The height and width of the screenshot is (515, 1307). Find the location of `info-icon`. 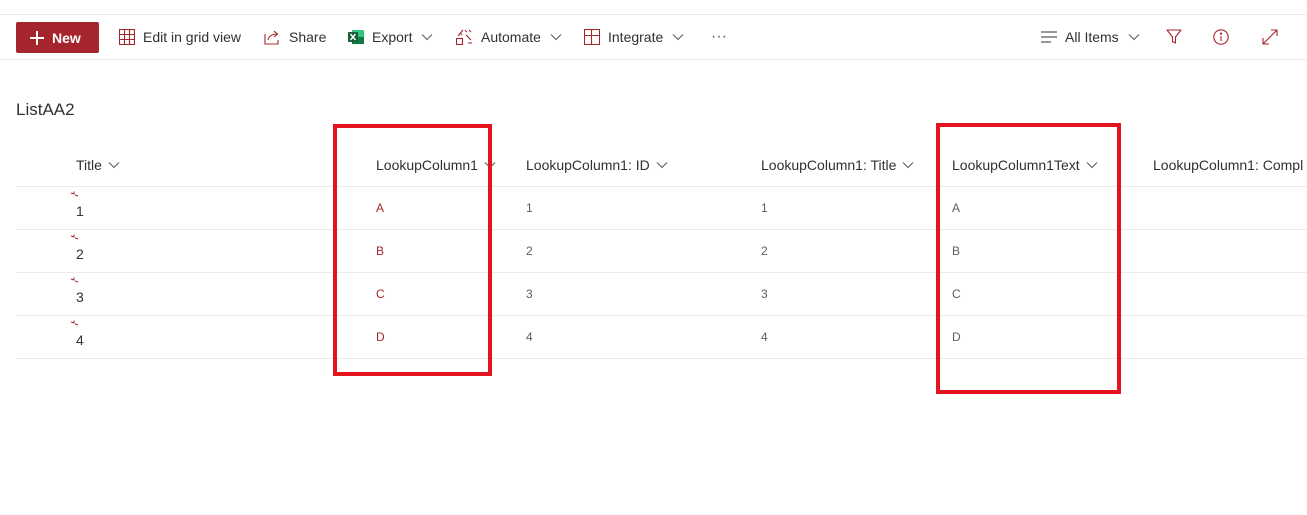

info-icon is located at coordinates (1221, 37).